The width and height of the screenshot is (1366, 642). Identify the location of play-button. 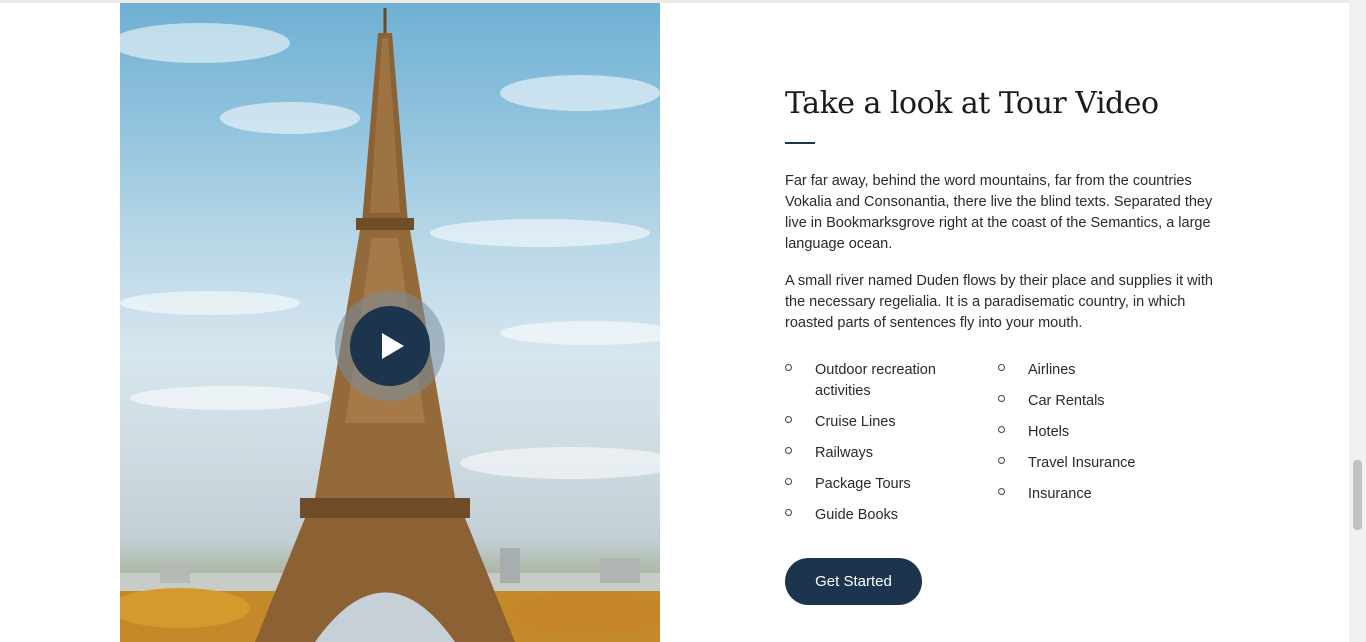
(390, 346).